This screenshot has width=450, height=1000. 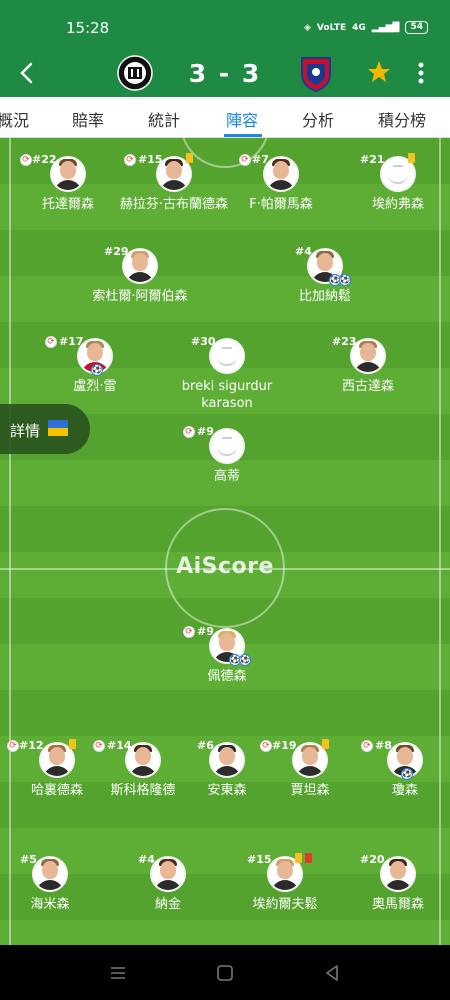 I want to click on favorite-star-icon, so click(x=379, y=72).